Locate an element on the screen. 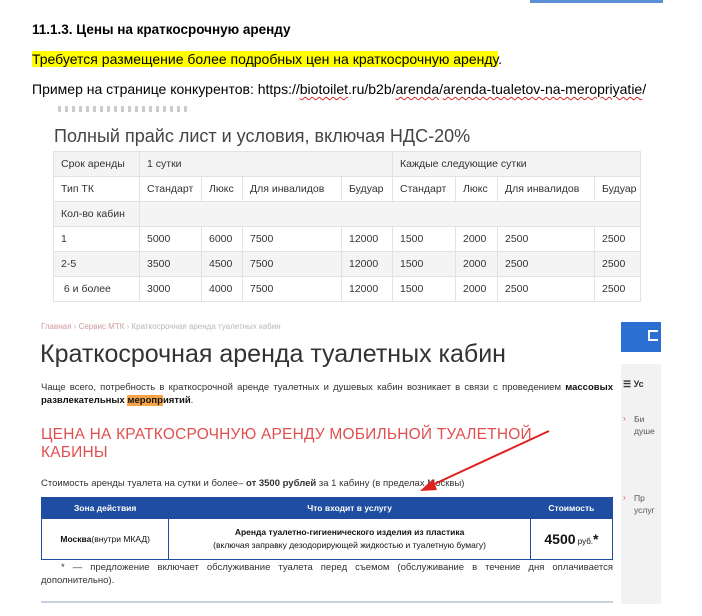 The width and height of the screenshot is (702, 616). table-row: Кол-во кабин is located at coordinates (347, 214).